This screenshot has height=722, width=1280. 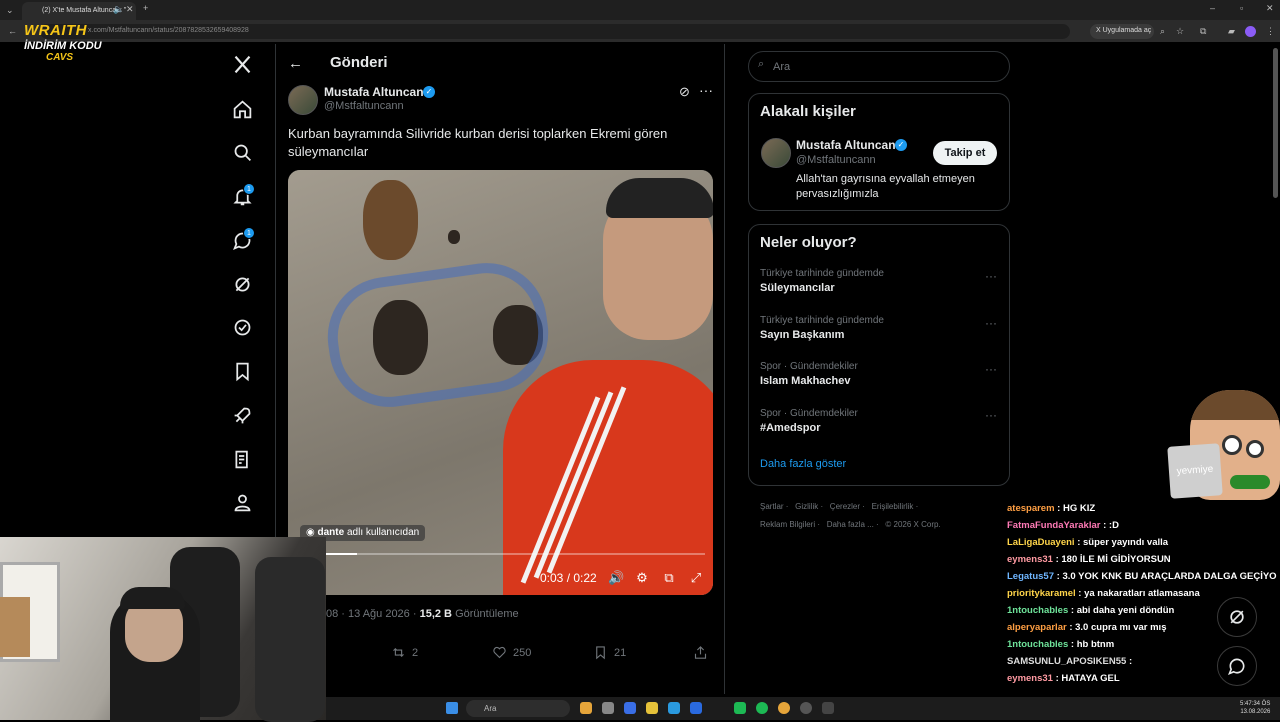 I want to click on minimize-icon: –, so click(x=1212, y=8).